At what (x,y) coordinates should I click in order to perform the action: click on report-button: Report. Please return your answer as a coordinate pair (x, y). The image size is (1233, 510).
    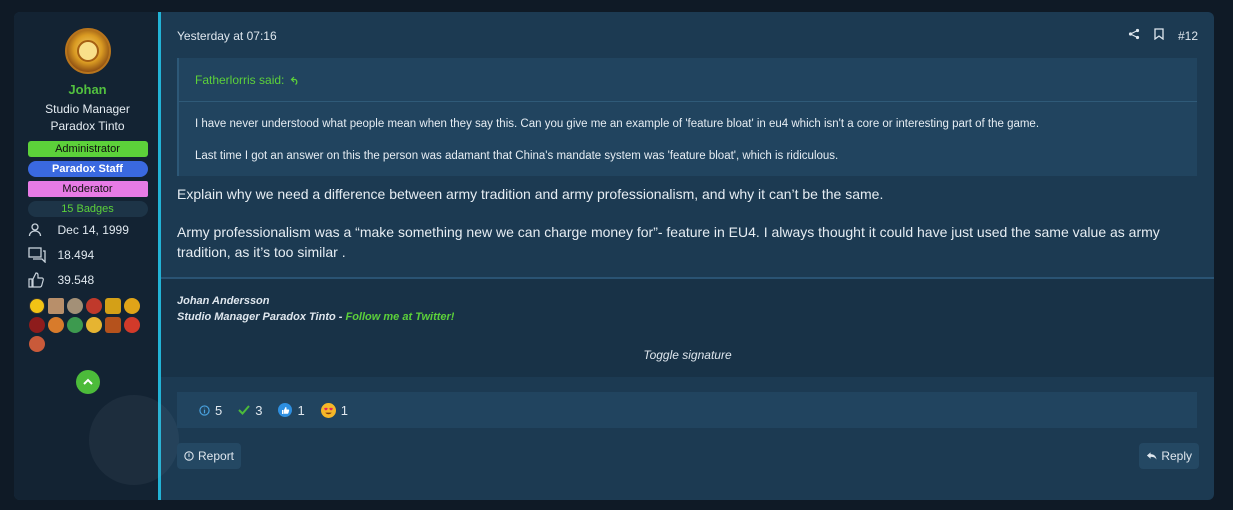
    Looking at the image, I should click on (209, 456).